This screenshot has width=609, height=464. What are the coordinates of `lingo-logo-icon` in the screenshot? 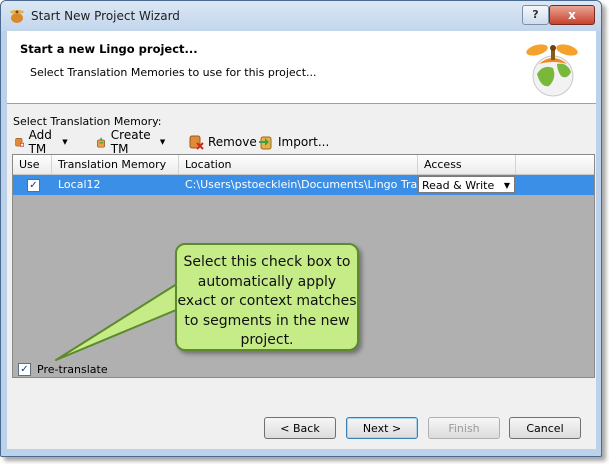 It's located at (552, 70).